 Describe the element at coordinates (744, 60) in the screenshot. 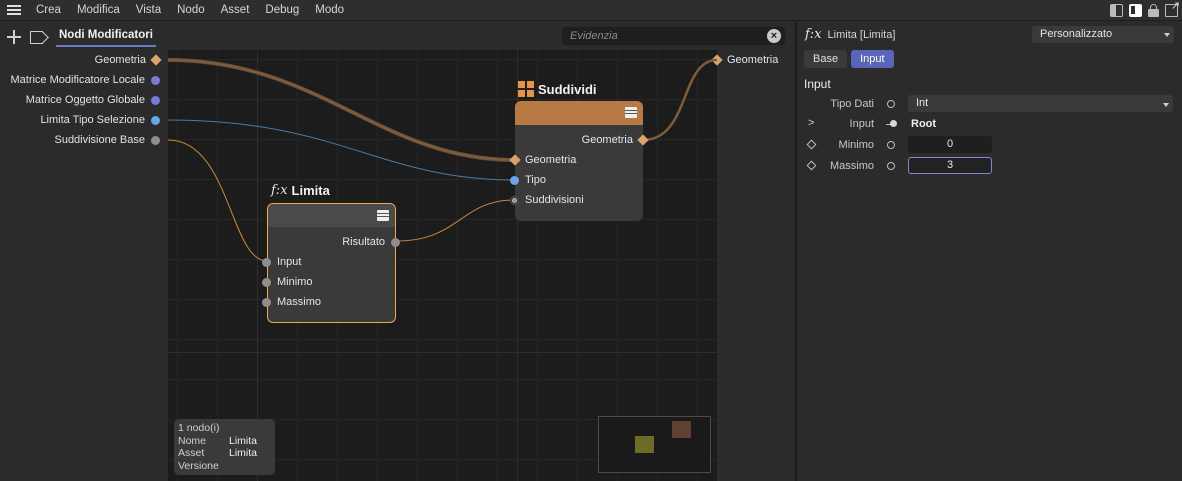

I see `graph-output-geometria: Geometria` at that location.